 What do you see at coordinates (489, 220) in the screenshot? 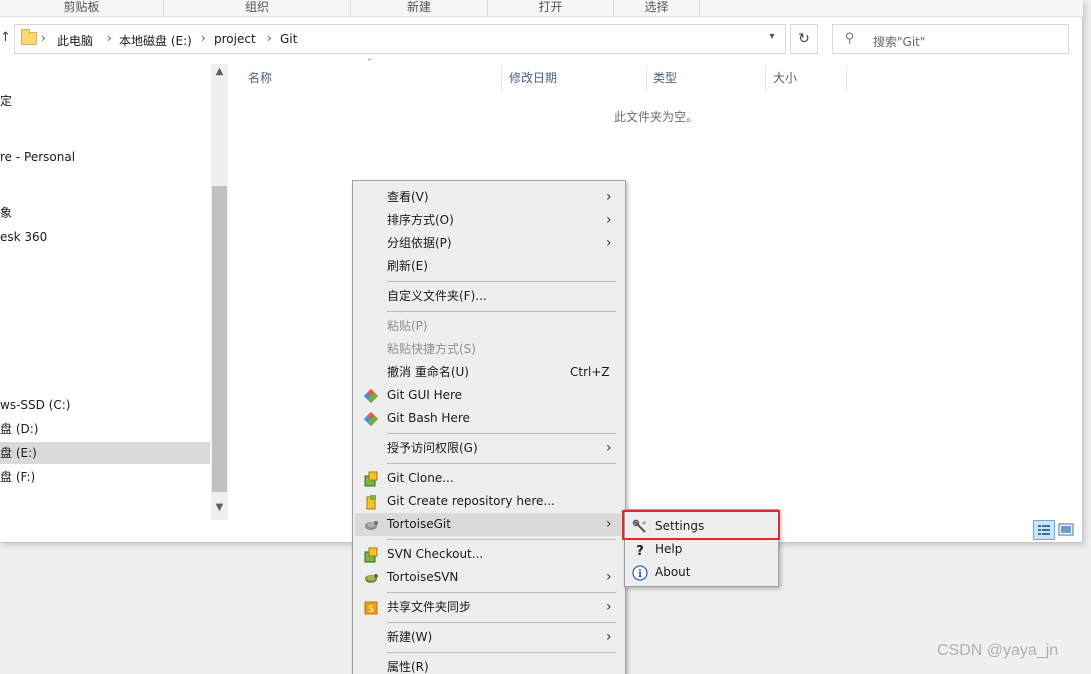
I see `menu-item-sort-by: 排序方式(O) ›` at bounding box center [489, 220].